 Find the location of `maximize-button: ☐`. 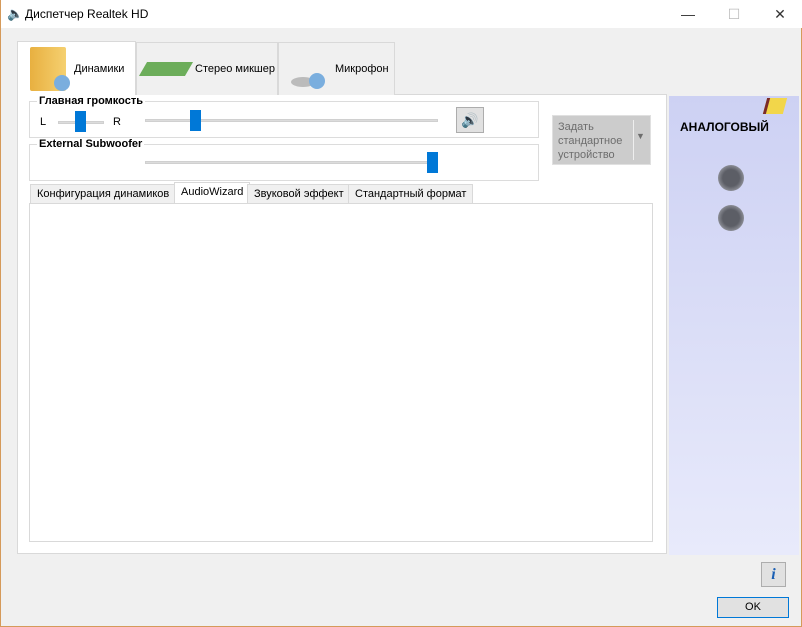

maximize-button: ☐ is located at coordinates (734, 14).